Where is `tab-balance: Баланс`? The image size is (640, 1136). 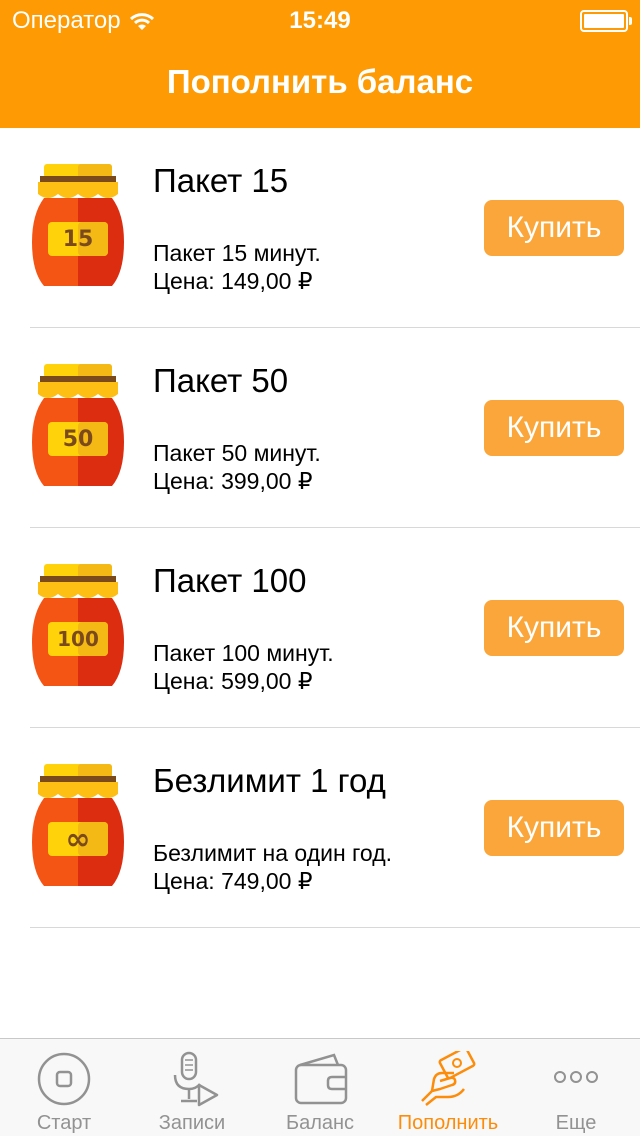 tab-balance: Баланс is located at coordinates (320, 1087).